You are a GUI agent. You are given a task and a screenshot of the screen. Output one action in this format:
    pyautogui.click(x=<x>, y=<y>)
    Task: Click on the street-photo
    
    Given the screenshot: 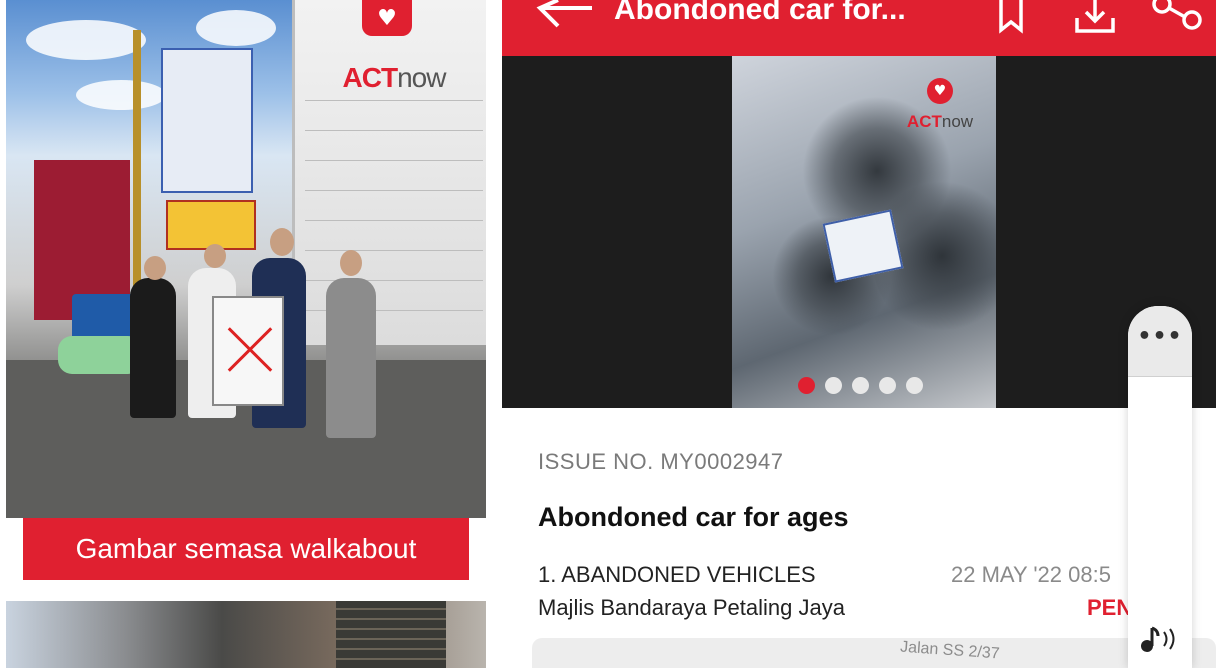 What is the action you would take?
    pyautogui.click(x=246, y=634)
    